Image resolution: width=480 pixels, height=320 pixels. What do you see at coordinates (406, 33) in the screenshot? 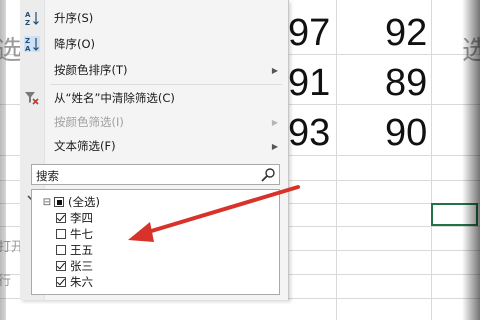
I see `cell-value: 92` at bounding box center [406, 33].